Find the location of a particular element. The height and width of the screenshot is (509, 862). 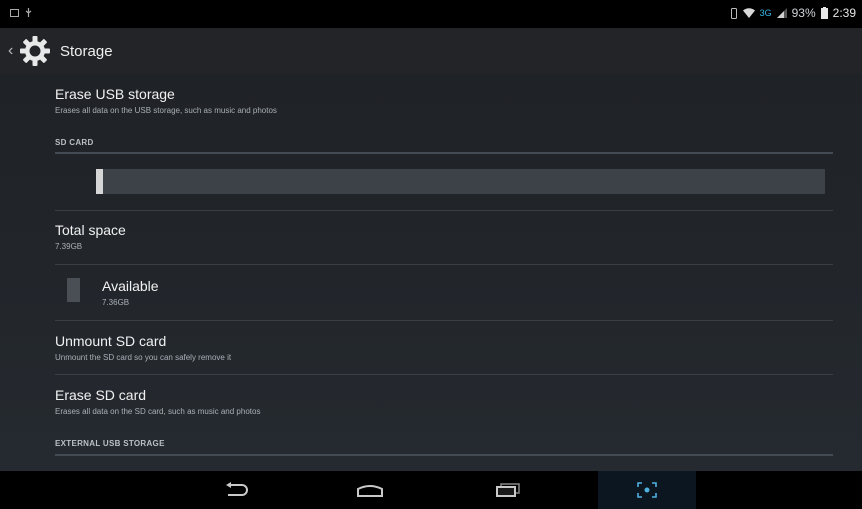

available-value: 7.36GB is located at coordinates (116, 302).